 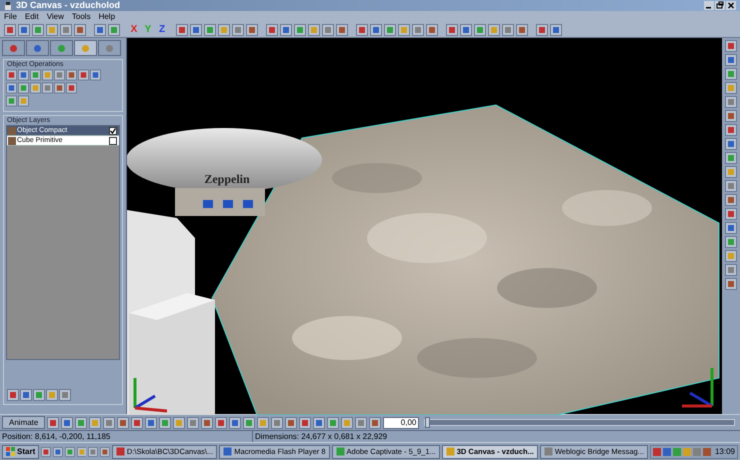 I want to click on restore-icon, so click(x=720, y=5).